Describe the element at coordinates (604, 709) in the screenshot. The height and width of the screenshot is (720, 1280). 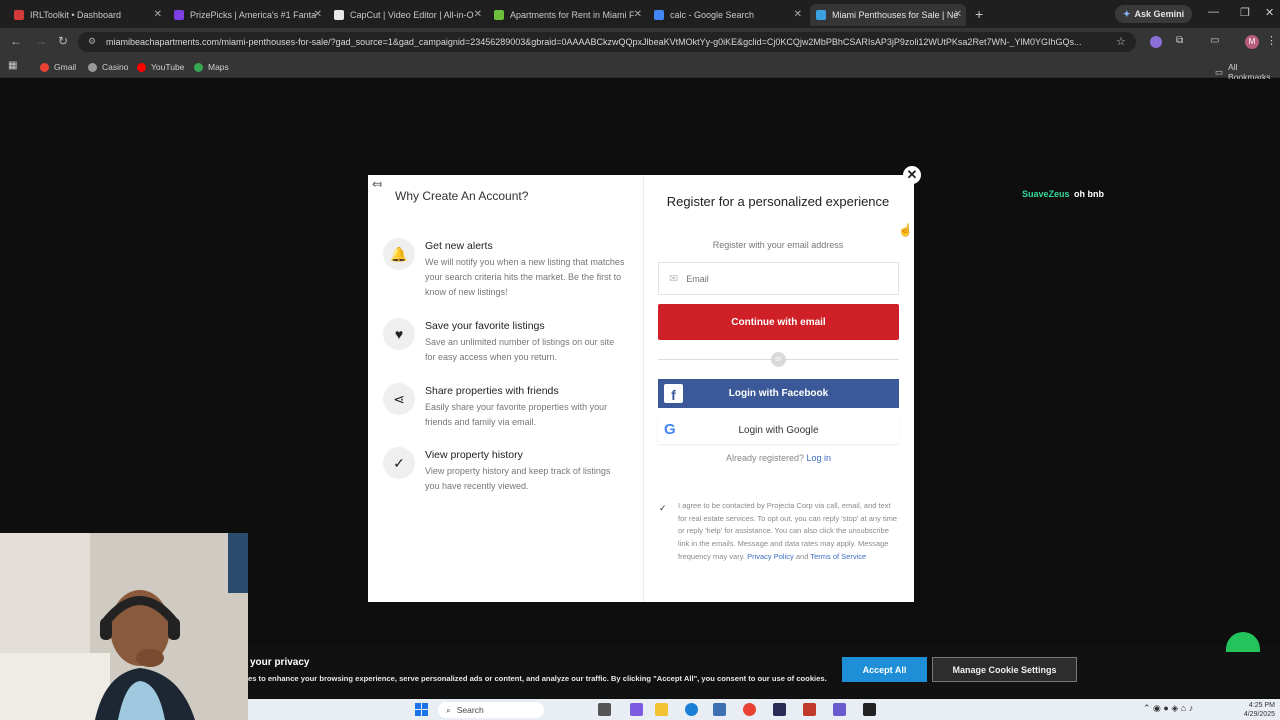
I see `task-view-icon` at that location.